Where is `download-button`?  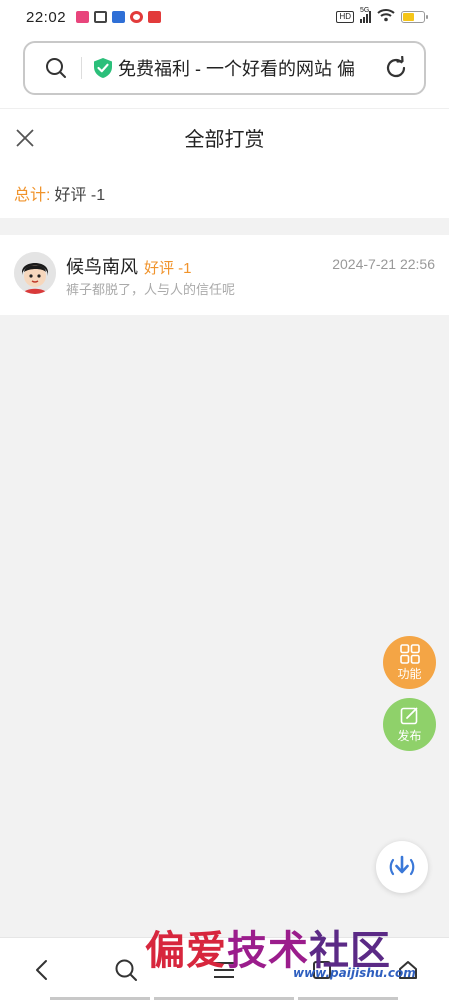 download-button is located at coordinates (402, 867).